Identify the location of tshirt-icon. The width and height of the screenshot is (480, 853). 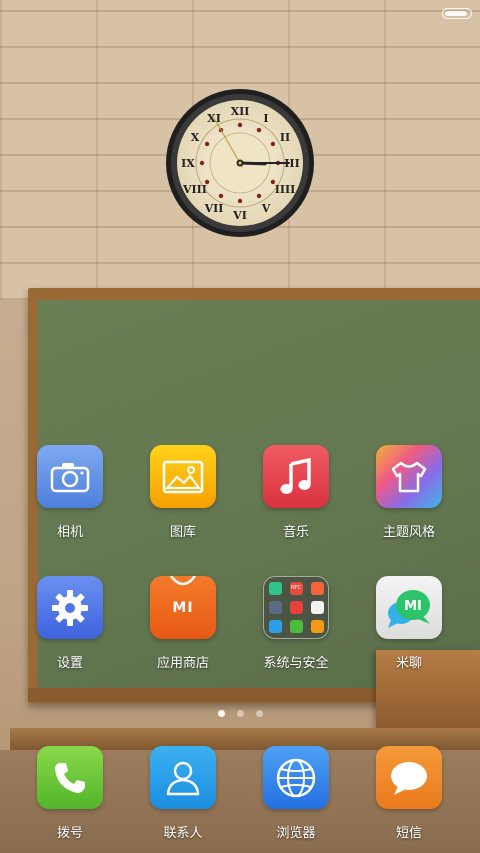
(409, 476).